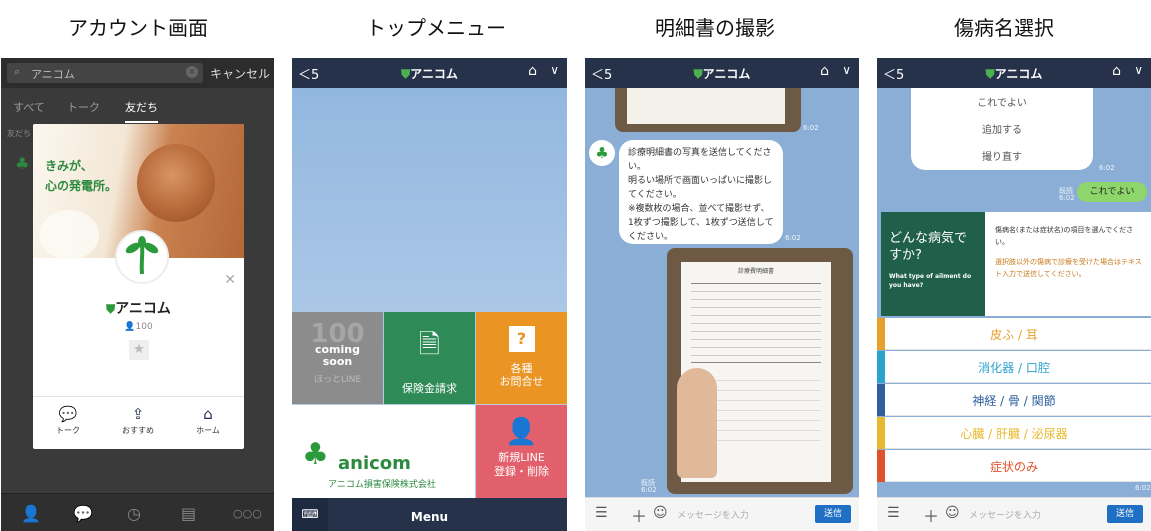  I want to click on card-actions: 💬 トーク ⇪ おすすめ ⌂ ホーム, so click(138, 422).